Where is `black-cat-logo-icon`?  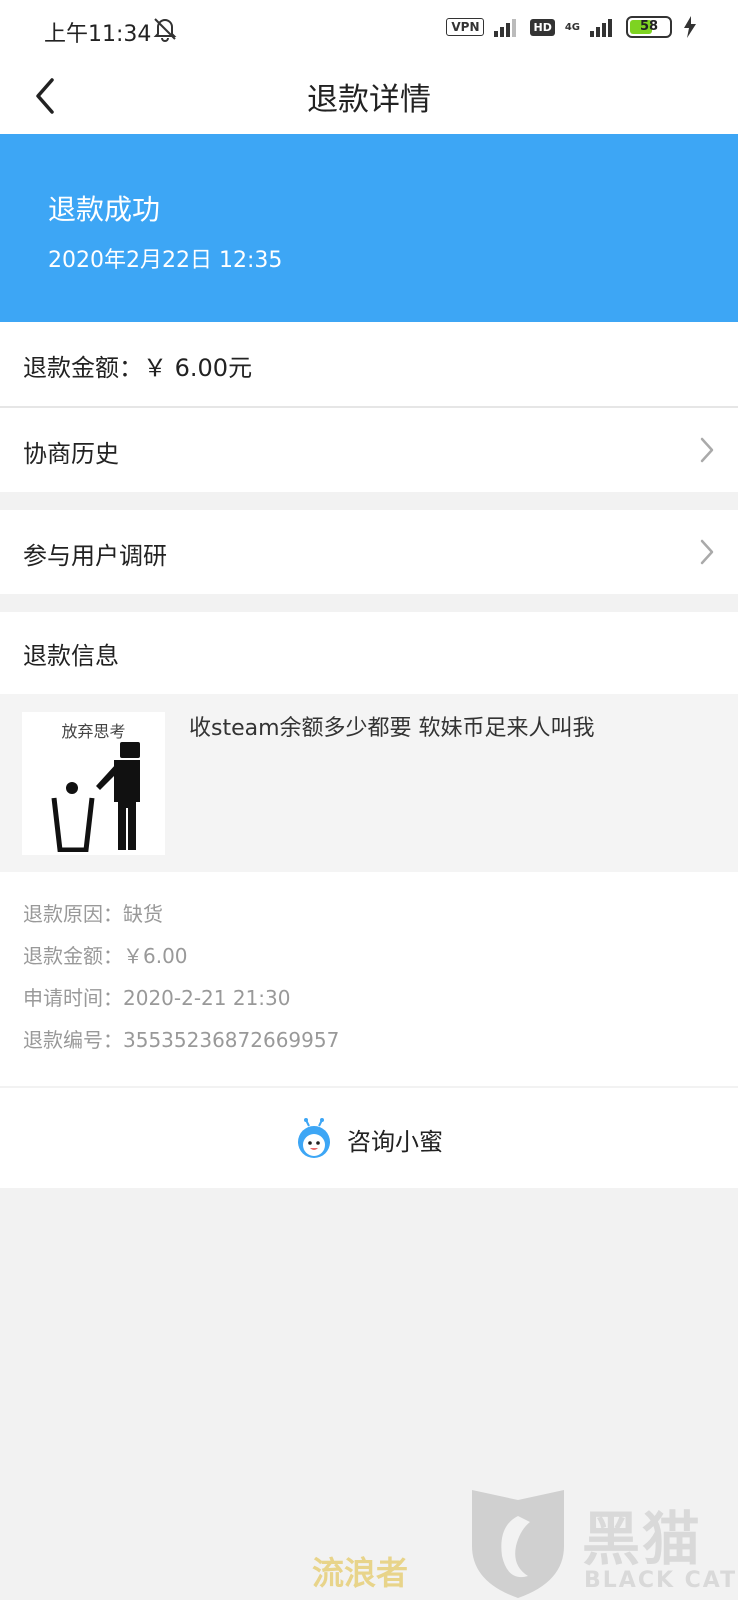
black-cat-logo-icon is located at coordinates (518, 1544).